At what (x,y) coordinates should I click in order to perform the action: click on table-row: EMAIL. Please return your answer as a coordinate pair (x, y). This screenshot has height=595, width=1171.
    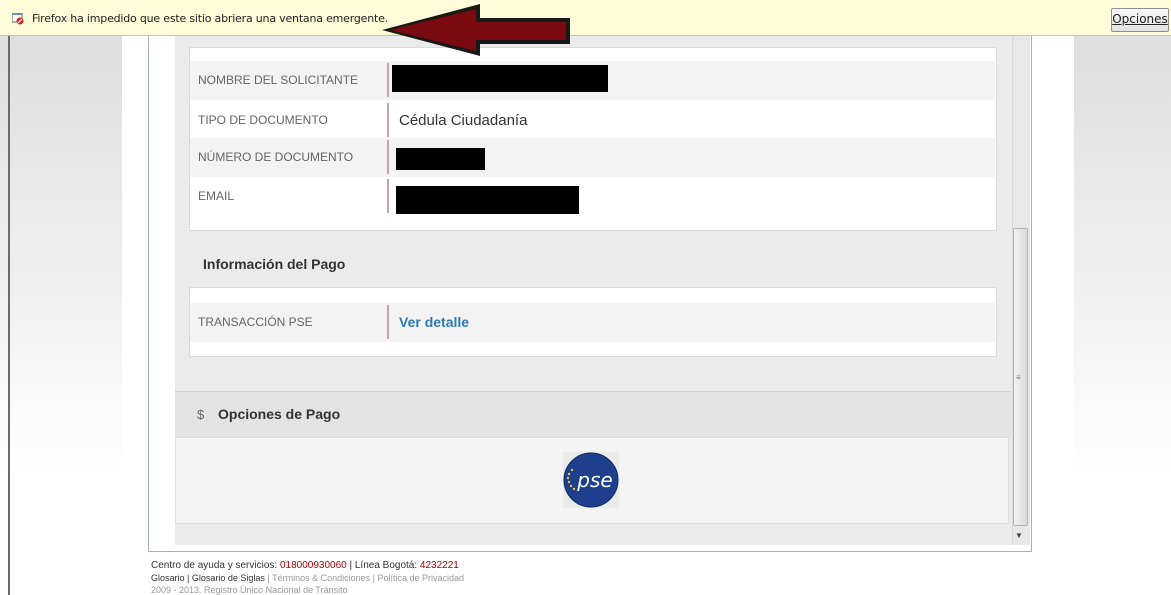
    Looking at the image, I should click on (592, 196).